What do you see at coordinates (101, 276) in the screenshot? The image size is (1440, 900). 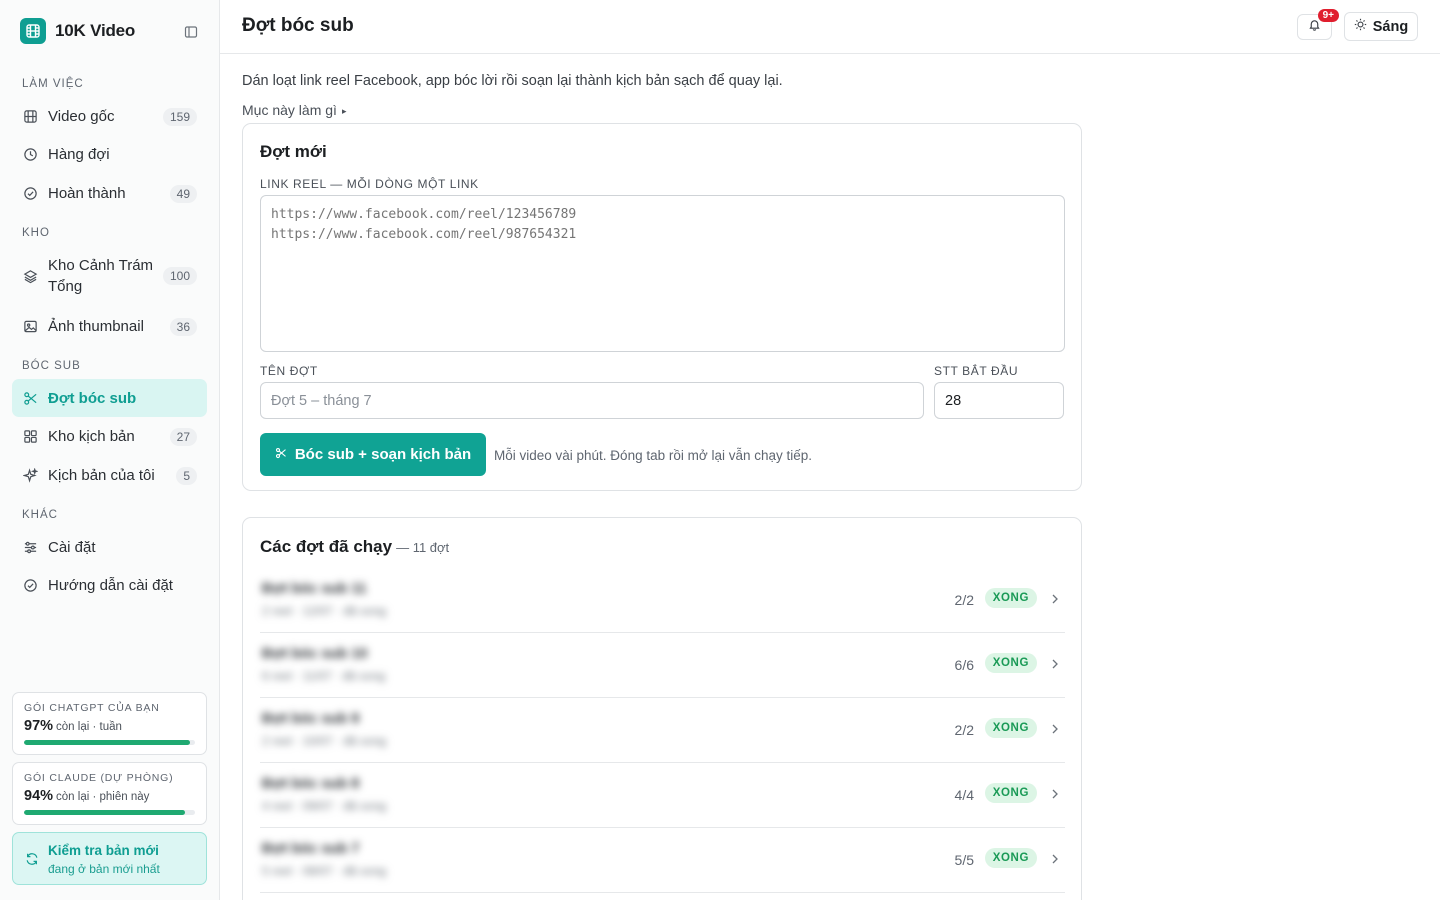 I see `sidebar-item-label: Kho Cảnh Trám Tổng` at bounding box center [101, 276].